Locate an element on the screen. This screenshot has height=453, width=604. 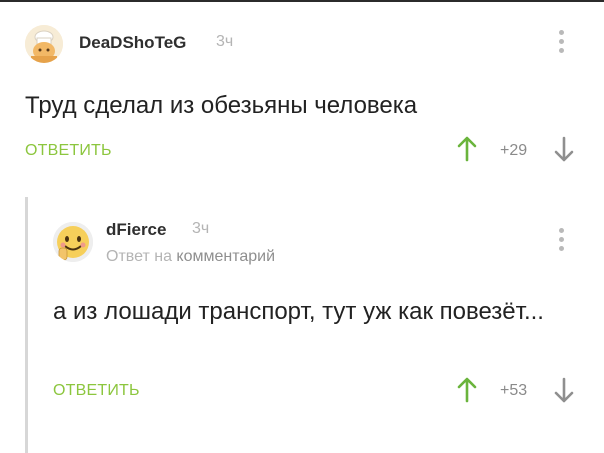
reply-to-info: Ответ на комментарий is located at coordinates (190, 257).